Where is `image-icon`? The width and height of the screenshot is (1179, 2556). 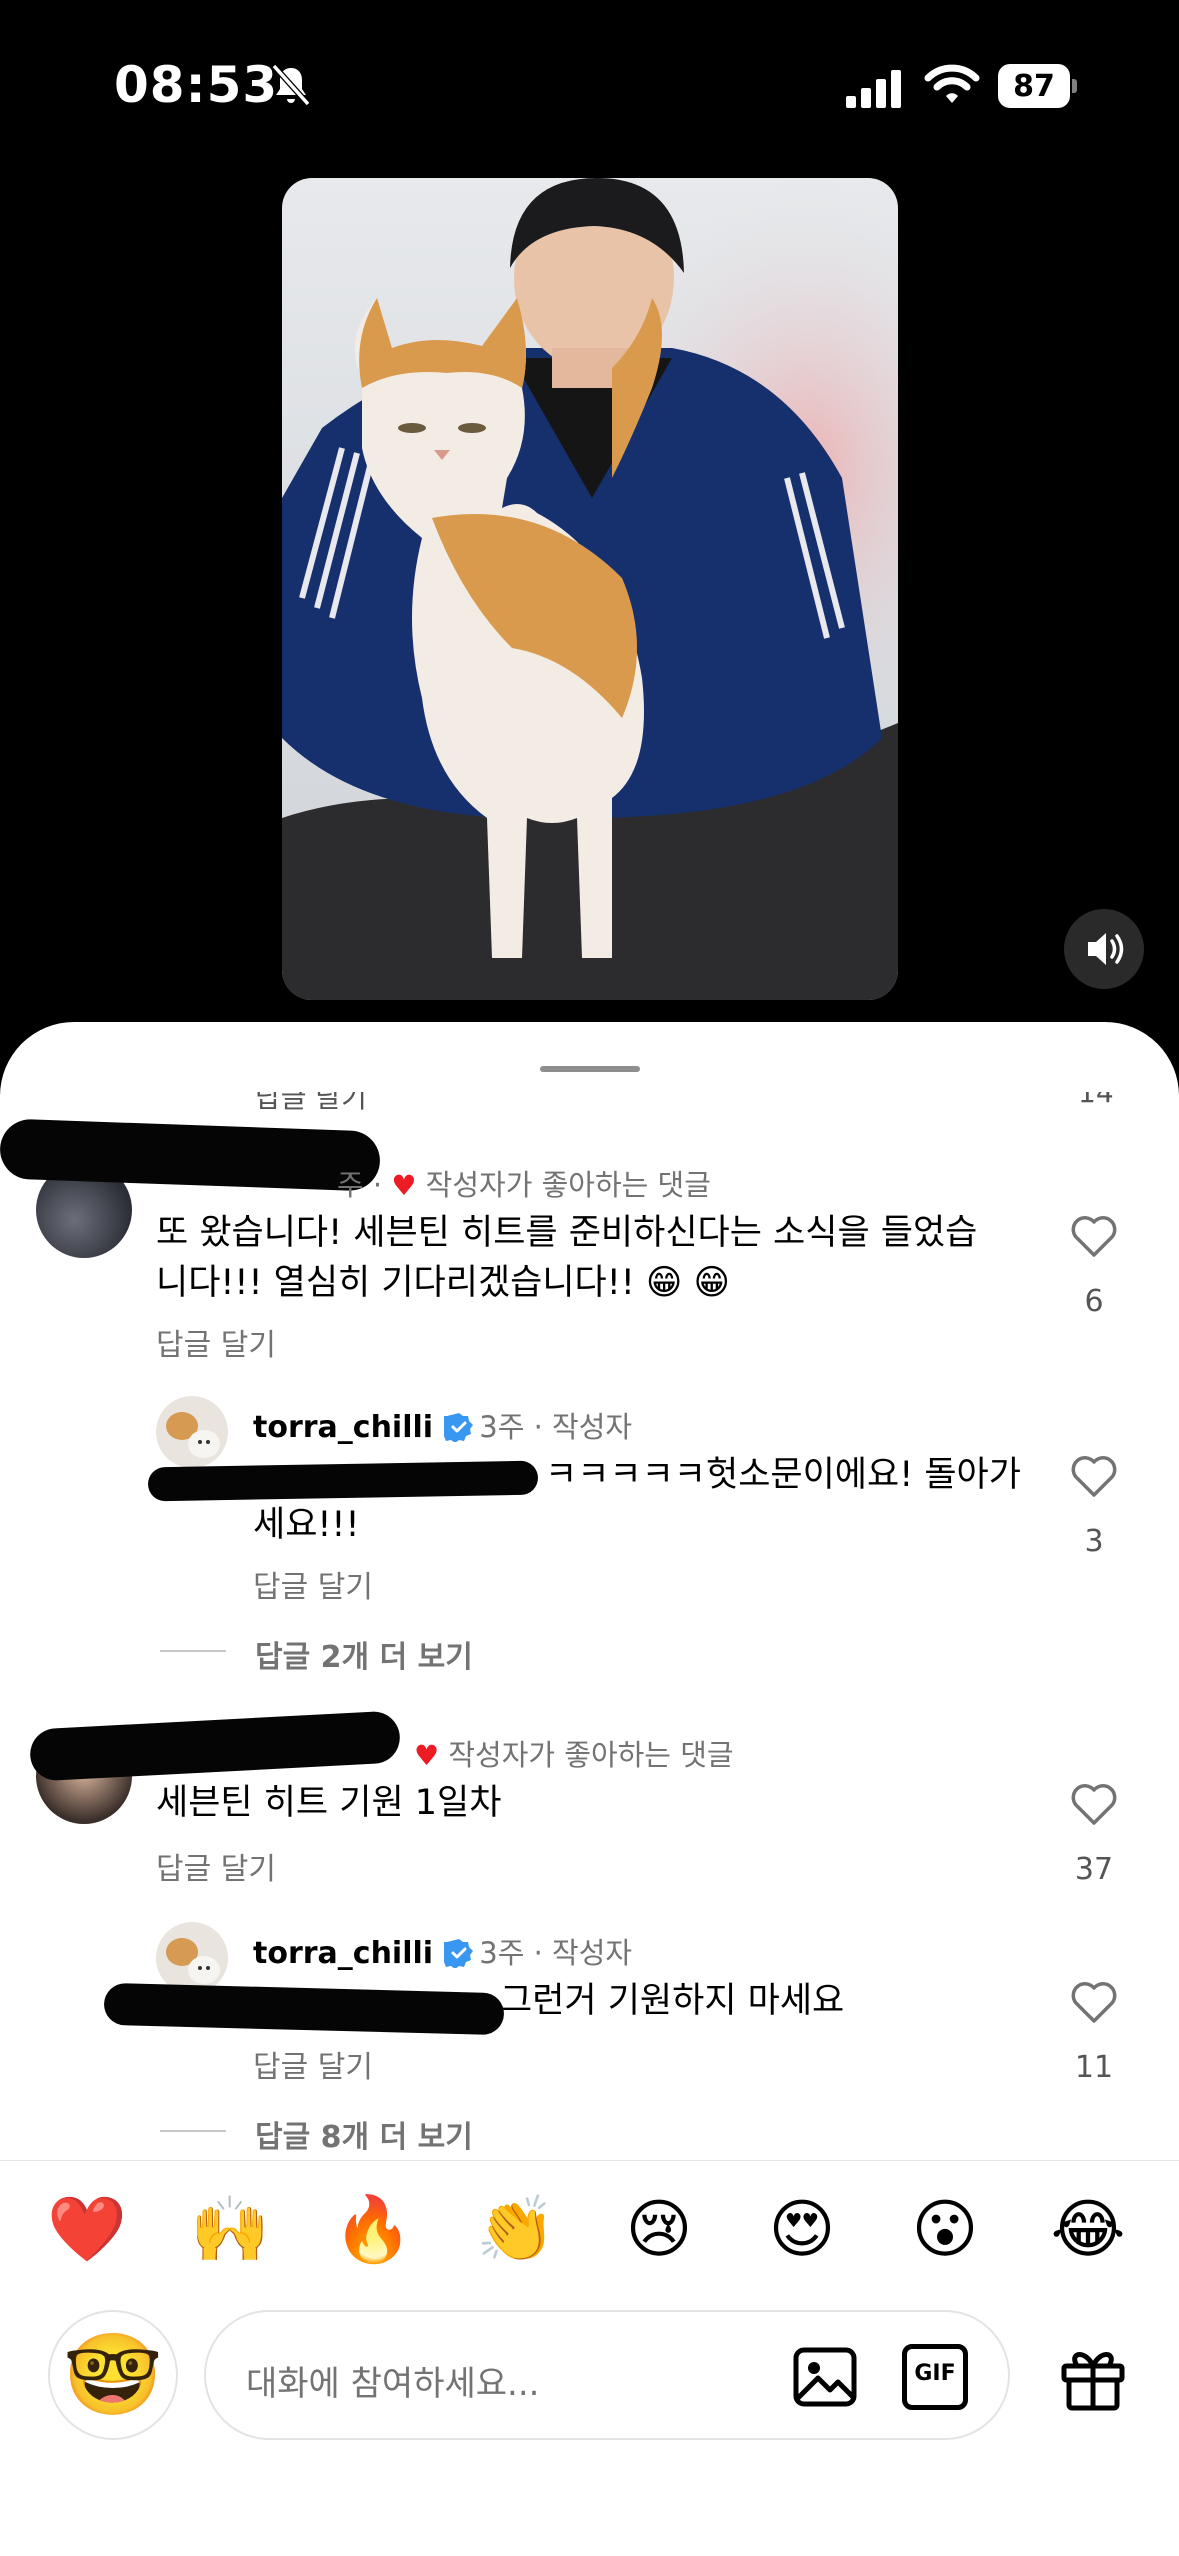 image-icon is located at coordinates (825, 2377).